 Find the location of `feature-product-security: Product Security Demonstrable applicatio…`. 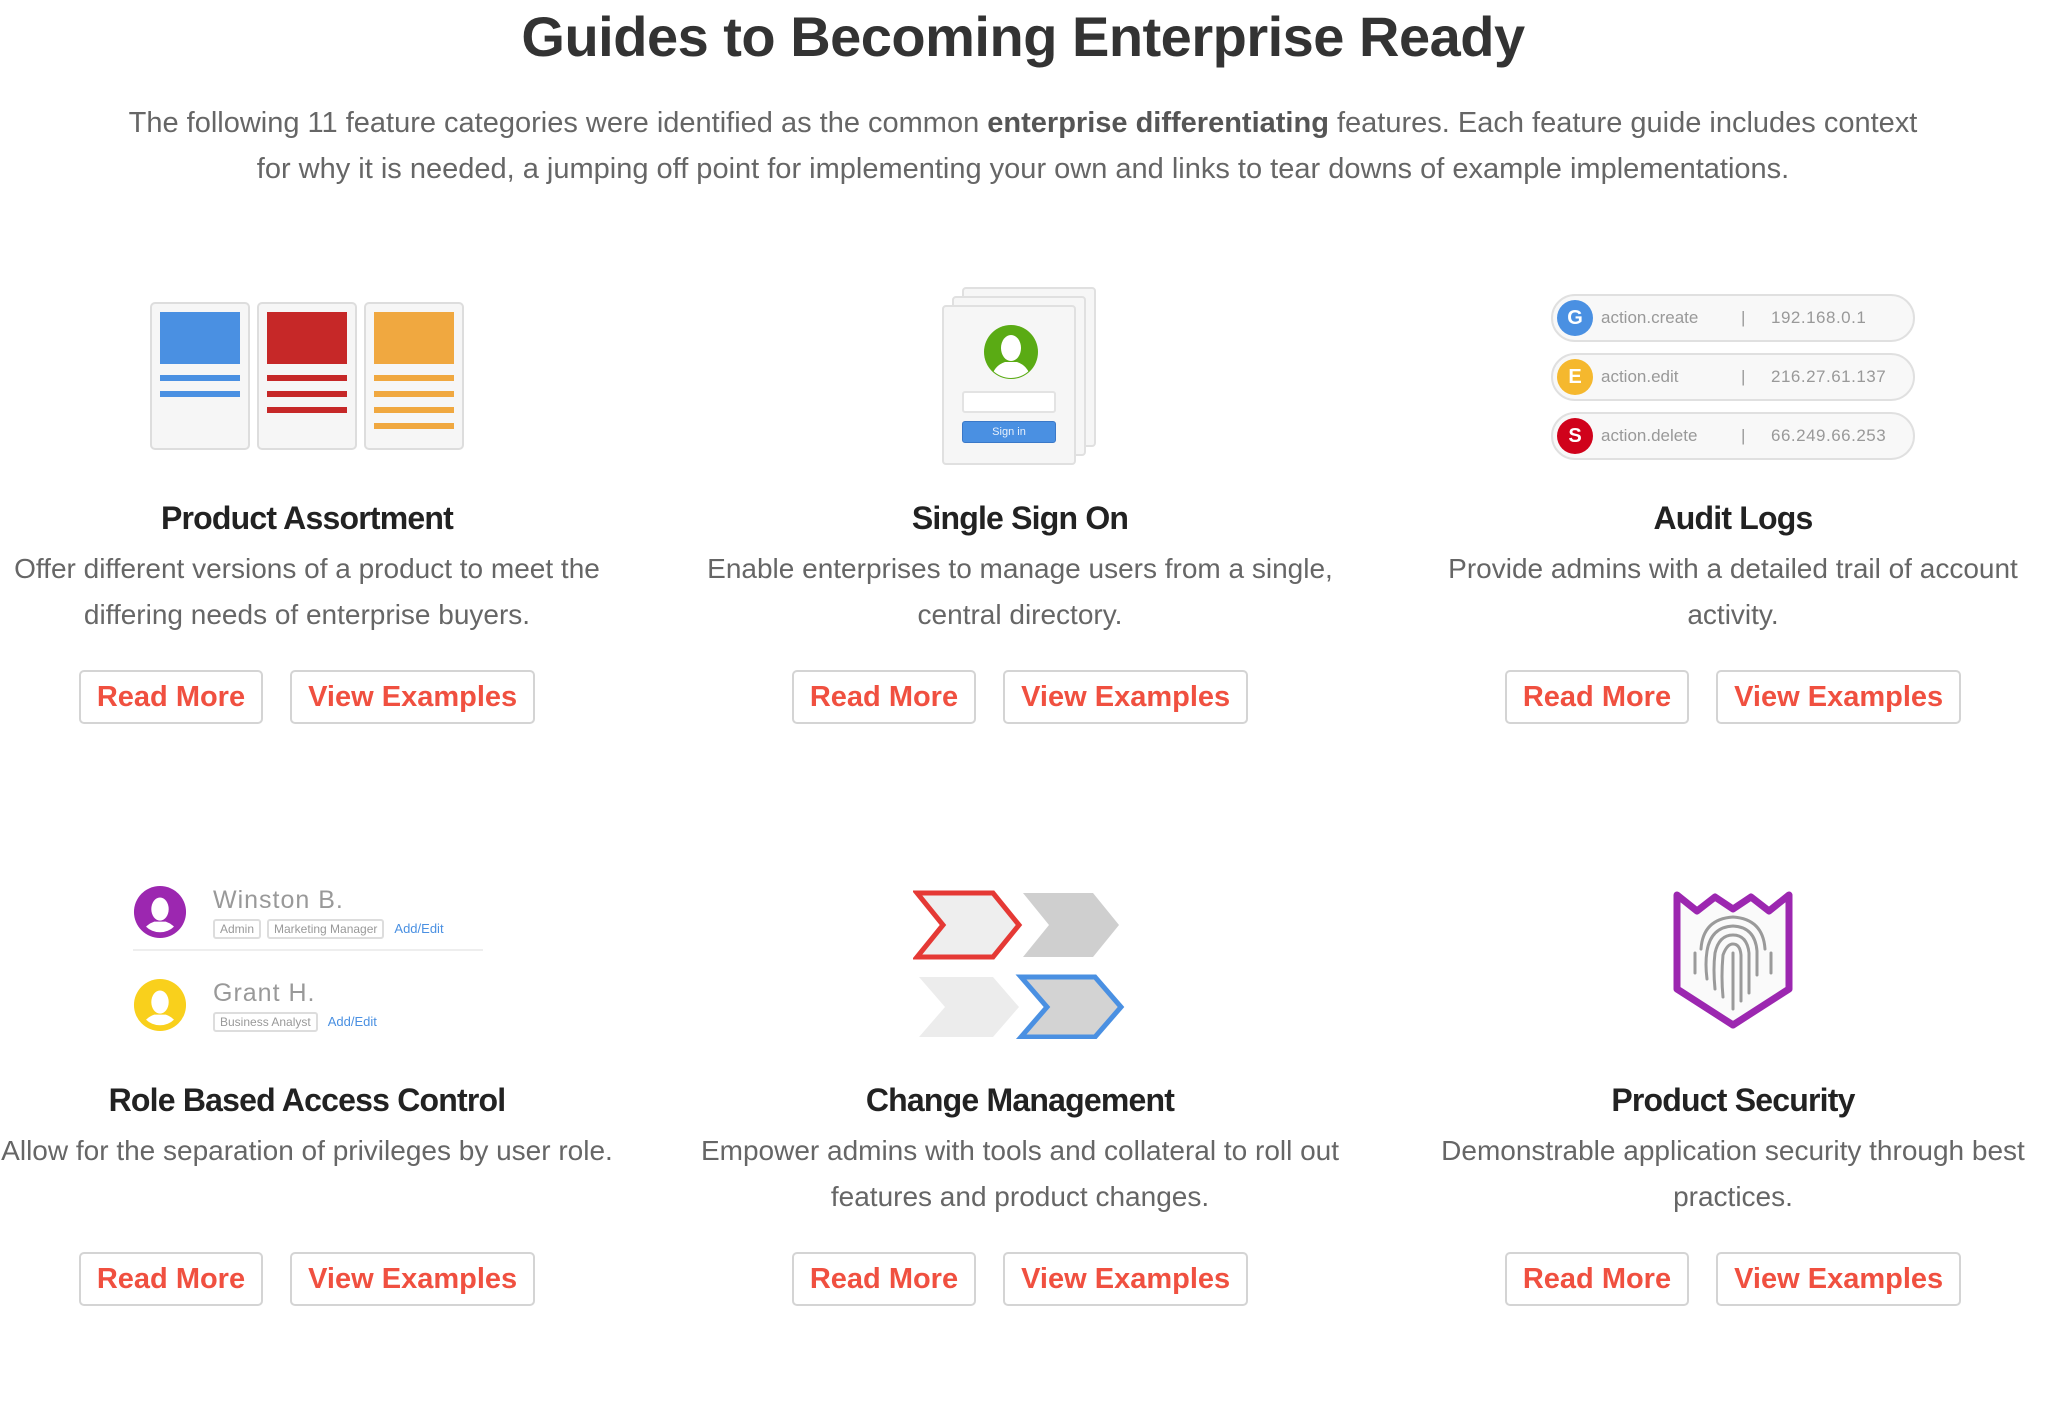

feature-product-security: Product Security Demonstrable applicatio… is located at coordinates (1719, 1144).